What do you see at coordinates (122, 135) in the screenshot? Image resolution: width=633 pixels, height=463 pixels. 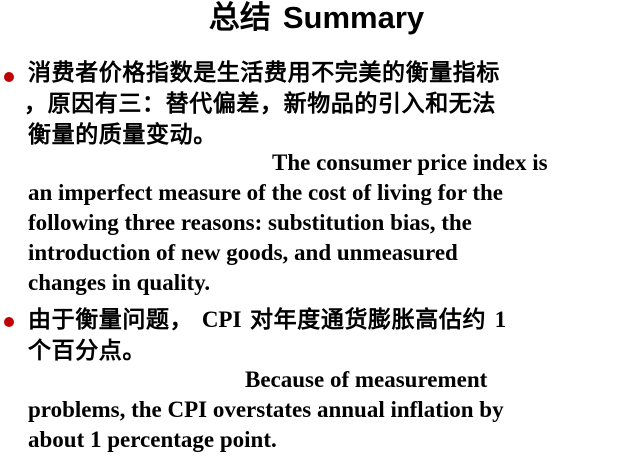 I see `point-1-zh-line-3: 衡量的质量变动。` at bounding box center [122, 135].